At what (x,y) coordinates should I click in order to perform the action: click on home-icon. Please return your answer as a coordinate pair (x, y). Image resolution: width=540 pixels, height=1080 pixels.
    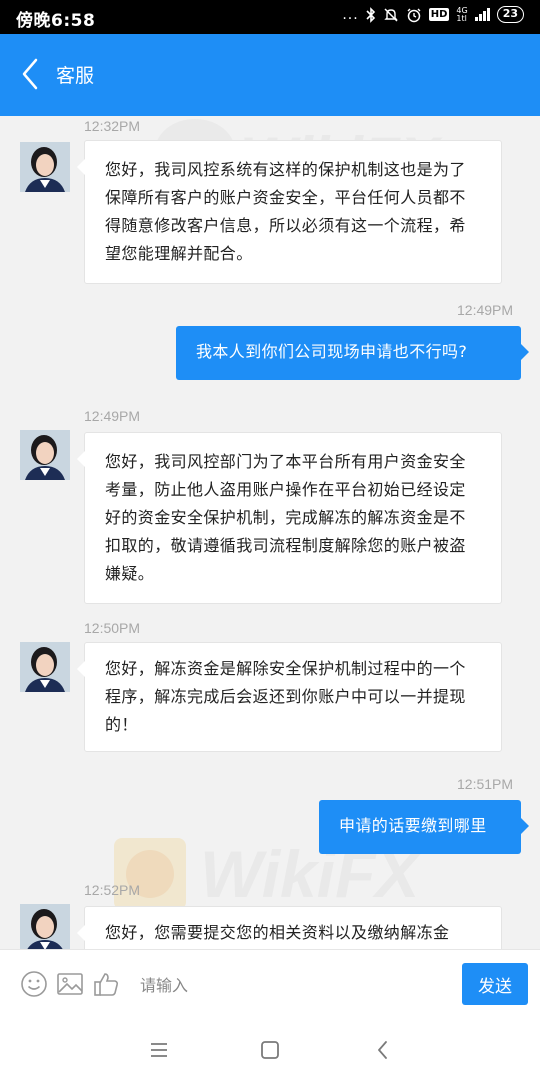
    Looking at the image, I should click on (270, 1050).